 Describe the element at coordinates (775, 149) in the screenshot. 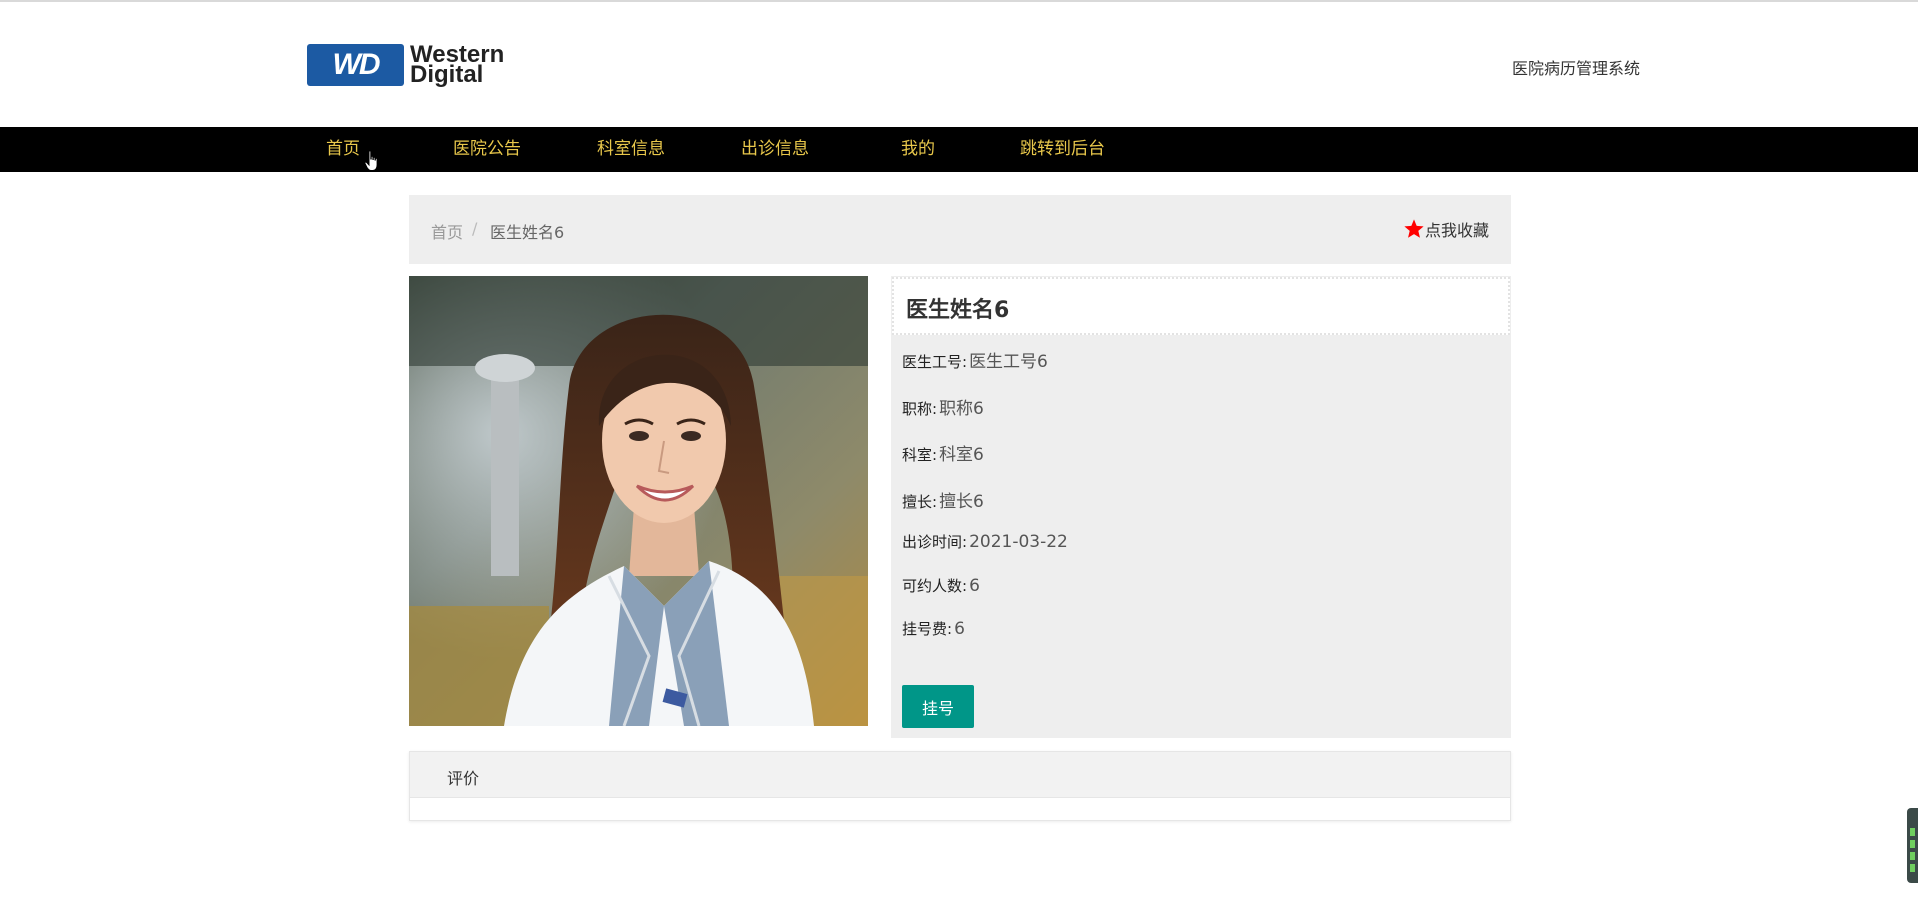

I see `nav-item-schedule: 出诊信息` at that location.